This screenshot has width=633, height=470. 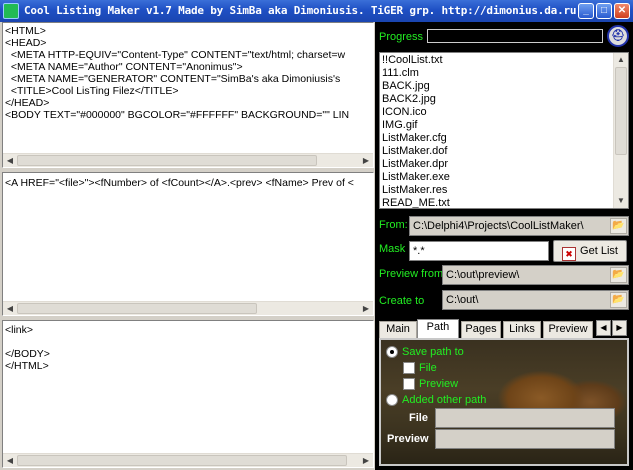 What do you see at coordinates (392, 352) in the screenshot?
I see `save-path-radio` at bounding box center [392, 352].